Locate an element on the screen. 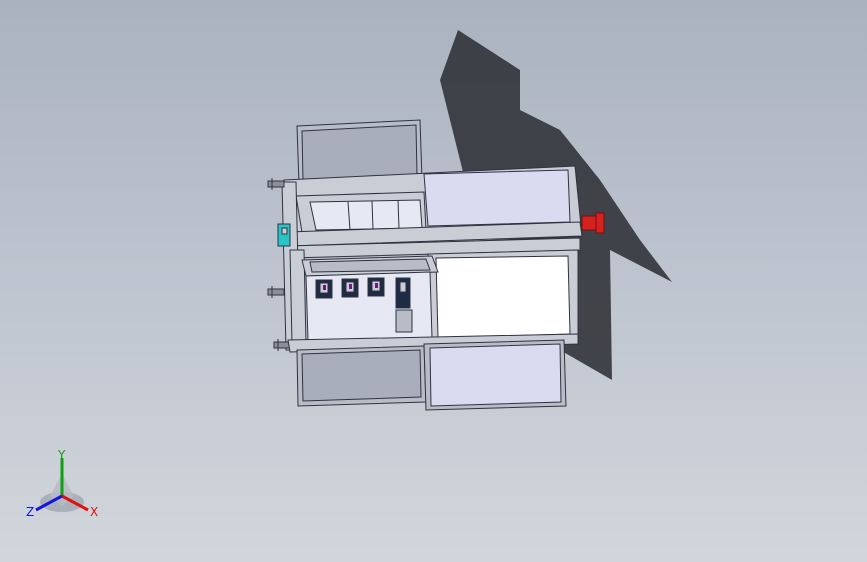 The height and width of the screenshot is (562, 867). main-frame is located at coordinates (433, 212).